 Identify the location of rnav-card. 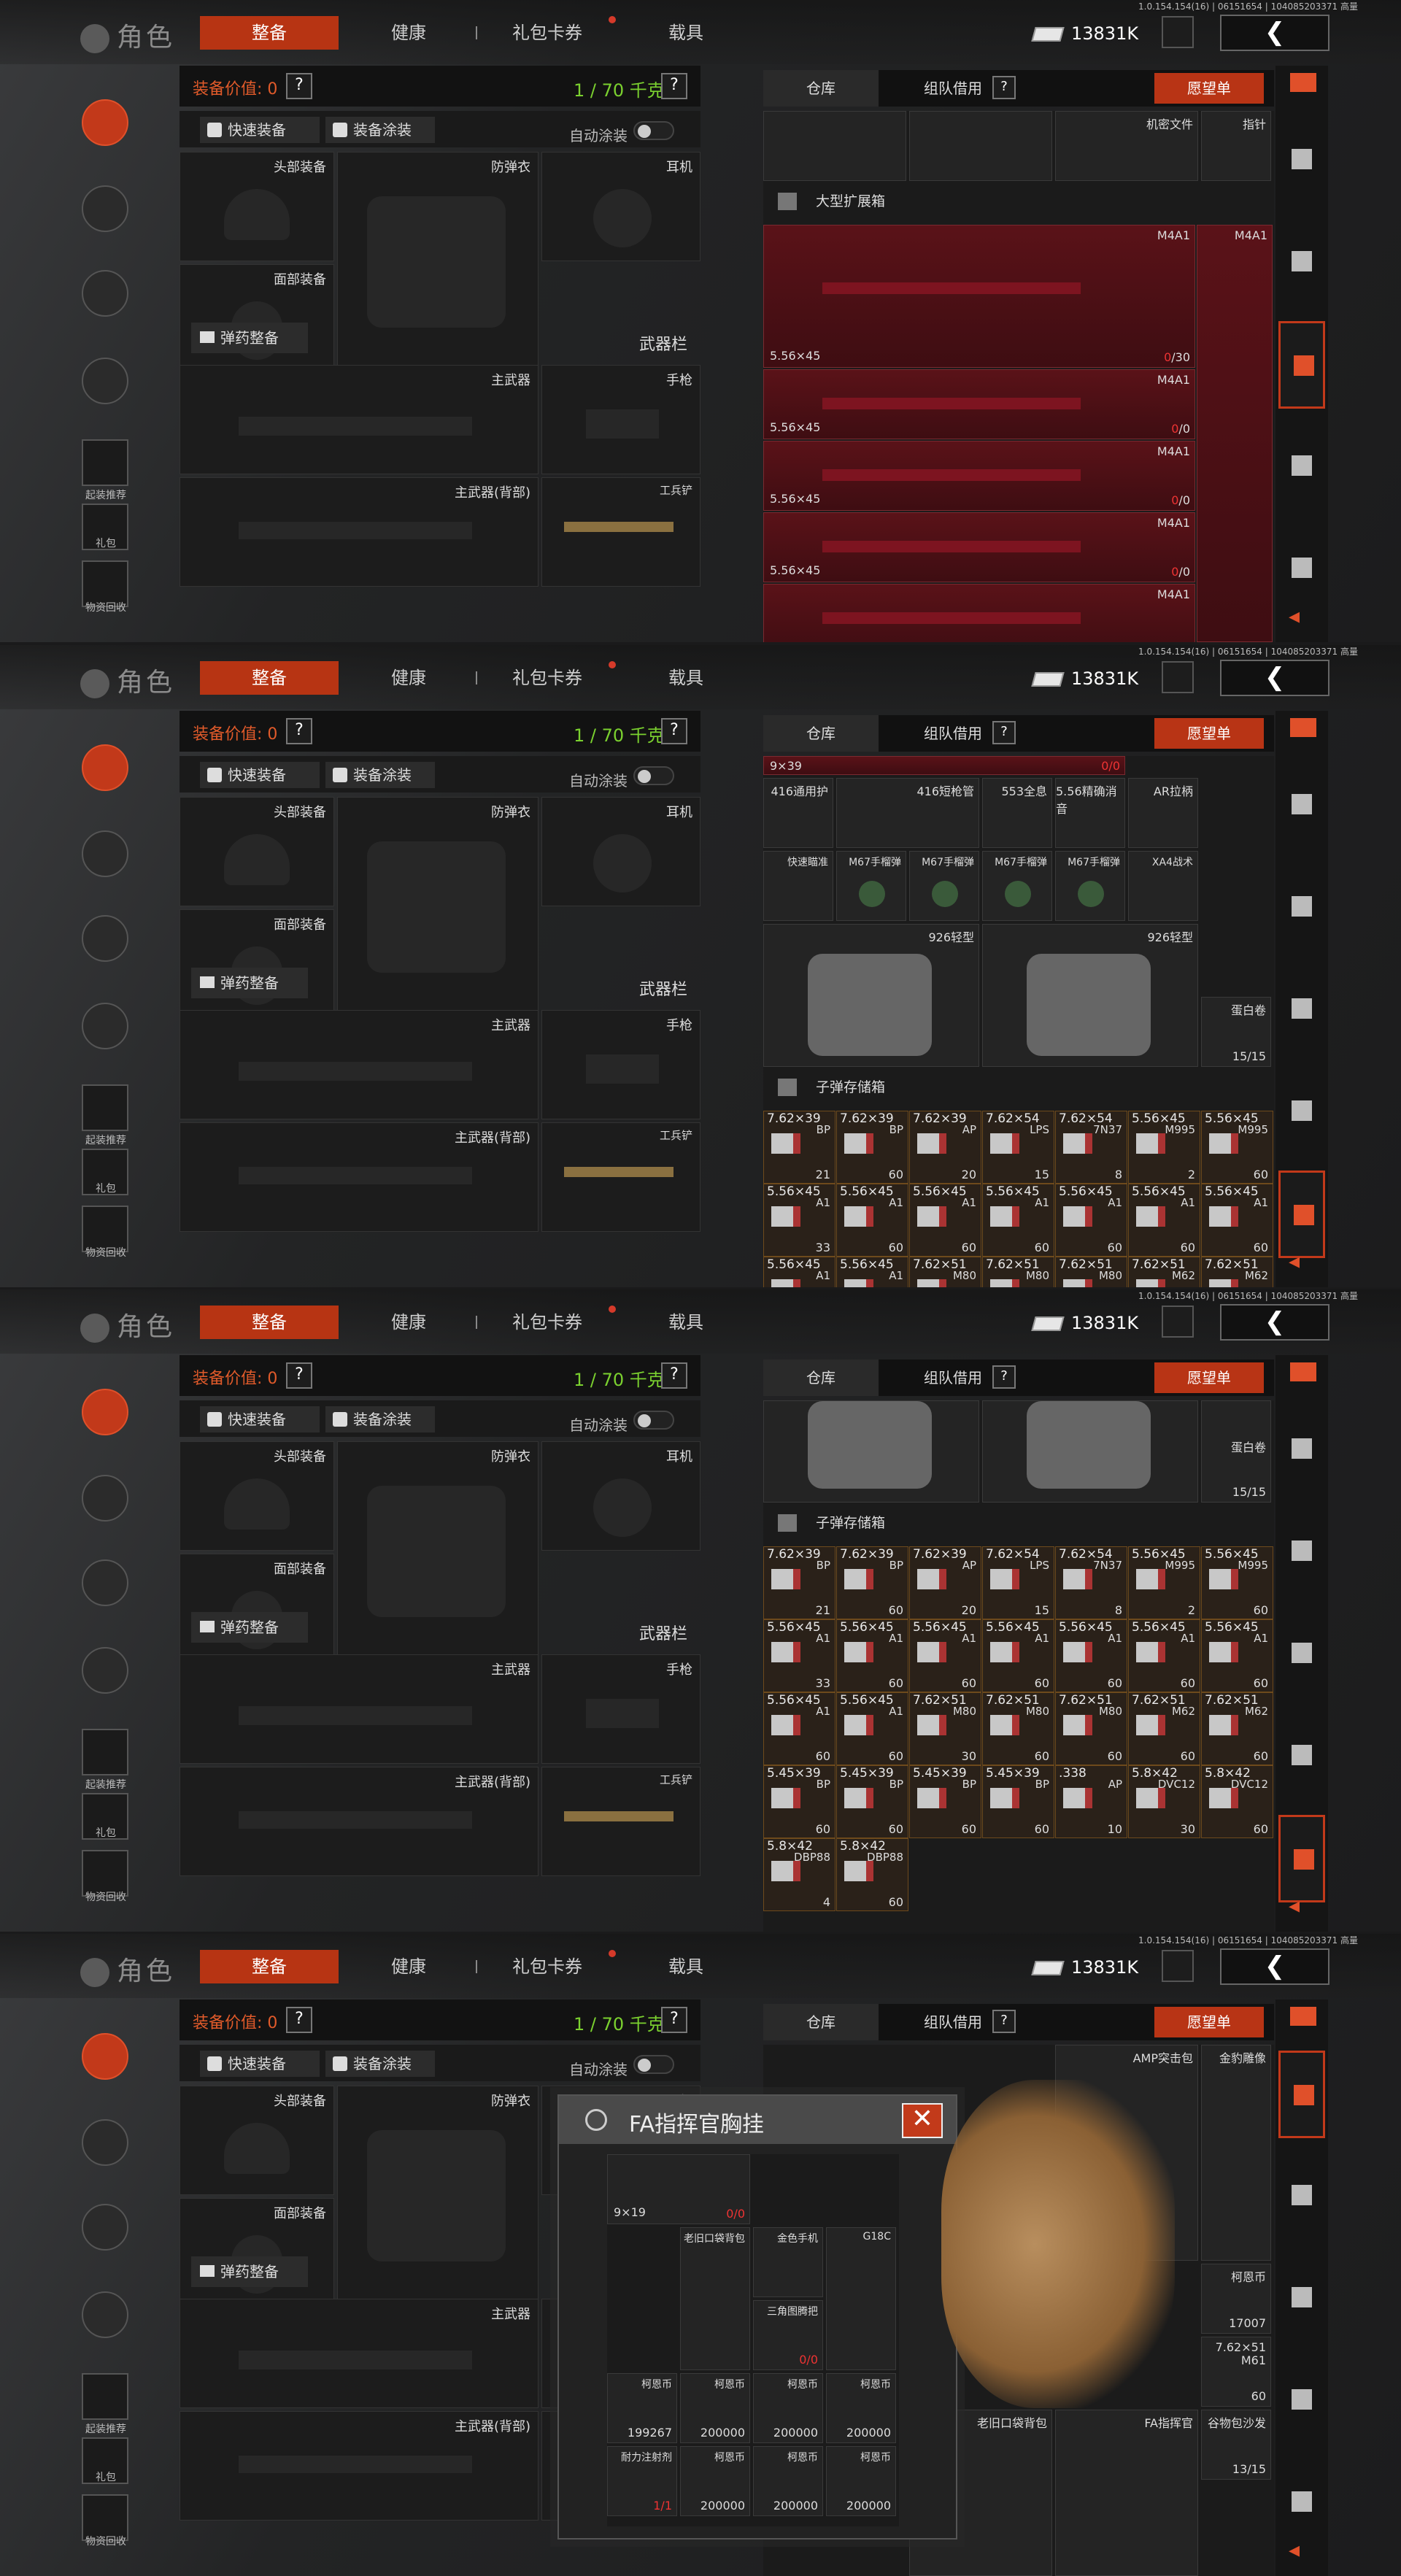
(1301, 1757).